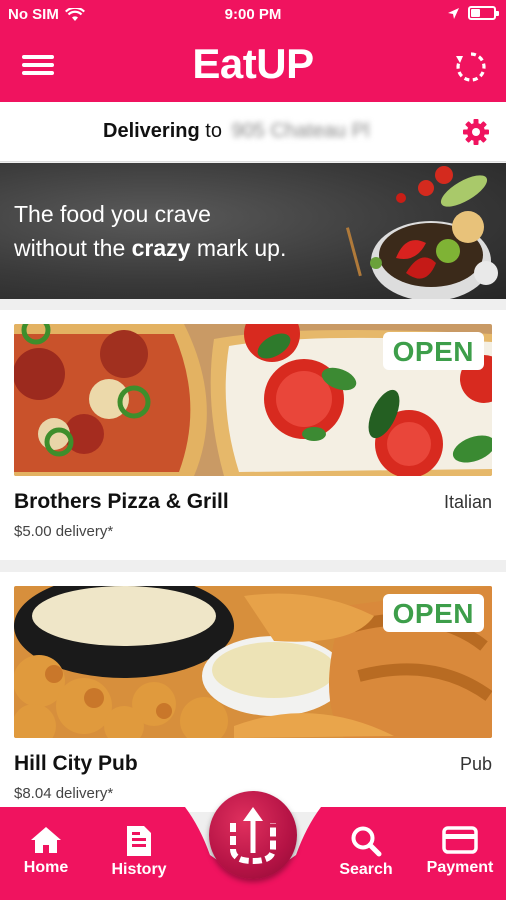 Image resolution: width=506 pixels, height=900 pixels. I want to click on restaurant-cuisine: Pub, so click(475, 764).